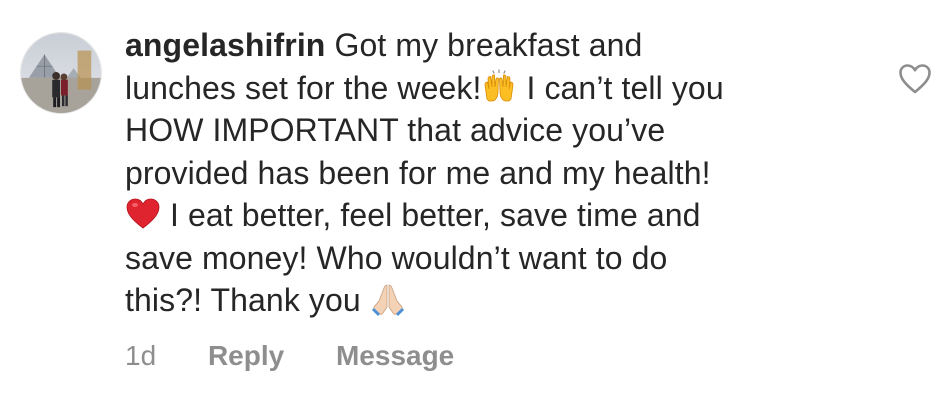 Image resolution: width=950 pixels, height=406 pixels. What do you see at coordinates (141, 355) in the screenshot?
I see `timestamp: 1d` at bounding box center [141, 355].